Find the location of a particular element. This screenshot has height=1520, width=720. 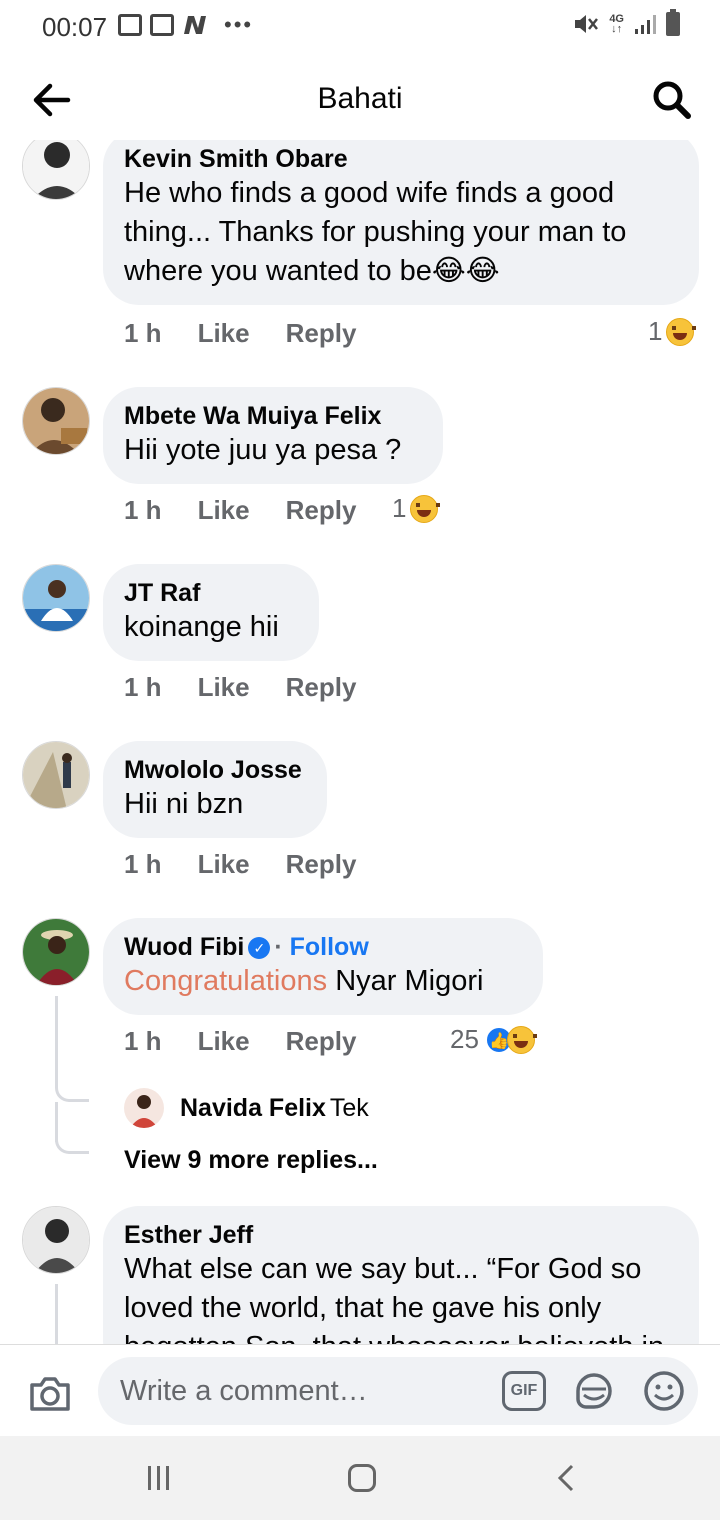

comment-text-highlight: Congratulations is located at coordinates (226, 981).